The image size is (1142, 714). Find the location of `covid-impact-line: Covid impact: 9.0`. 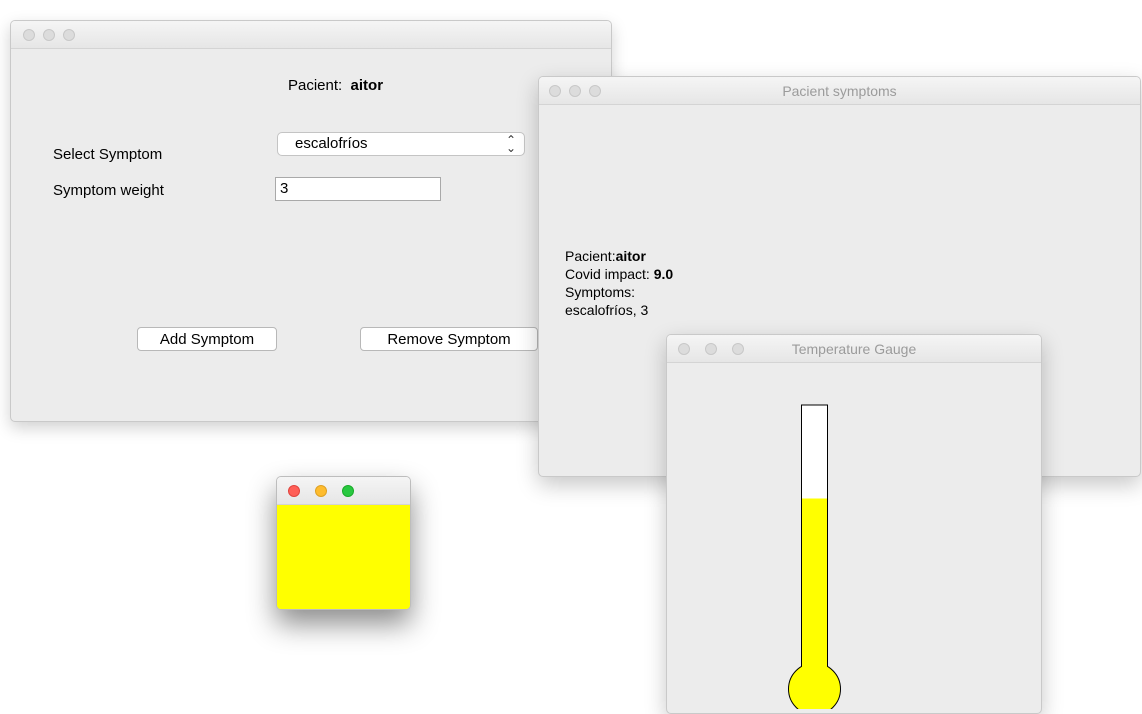

covid-impact-line: Covid impact: 9.0 is located at coordinates (619, 274).